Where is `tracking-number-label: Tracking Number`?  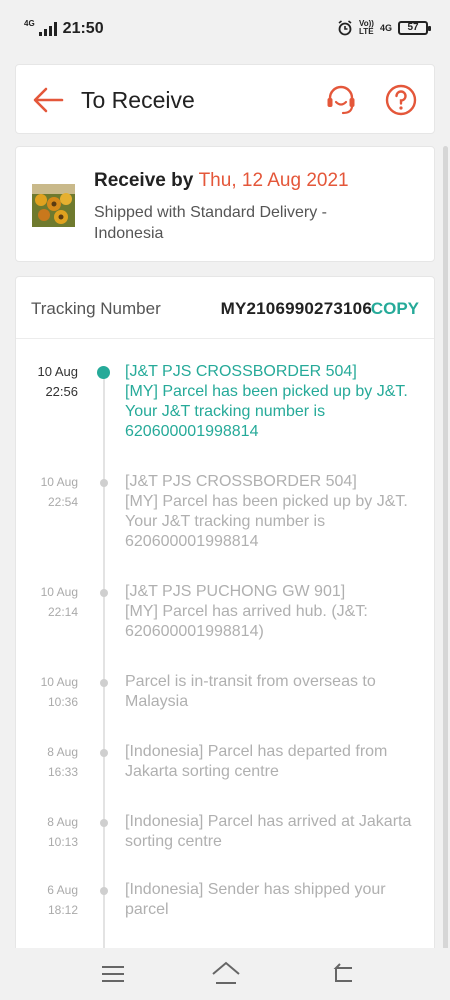
tracking-number-label: Tracking Number is located at coordinates (96, 308).